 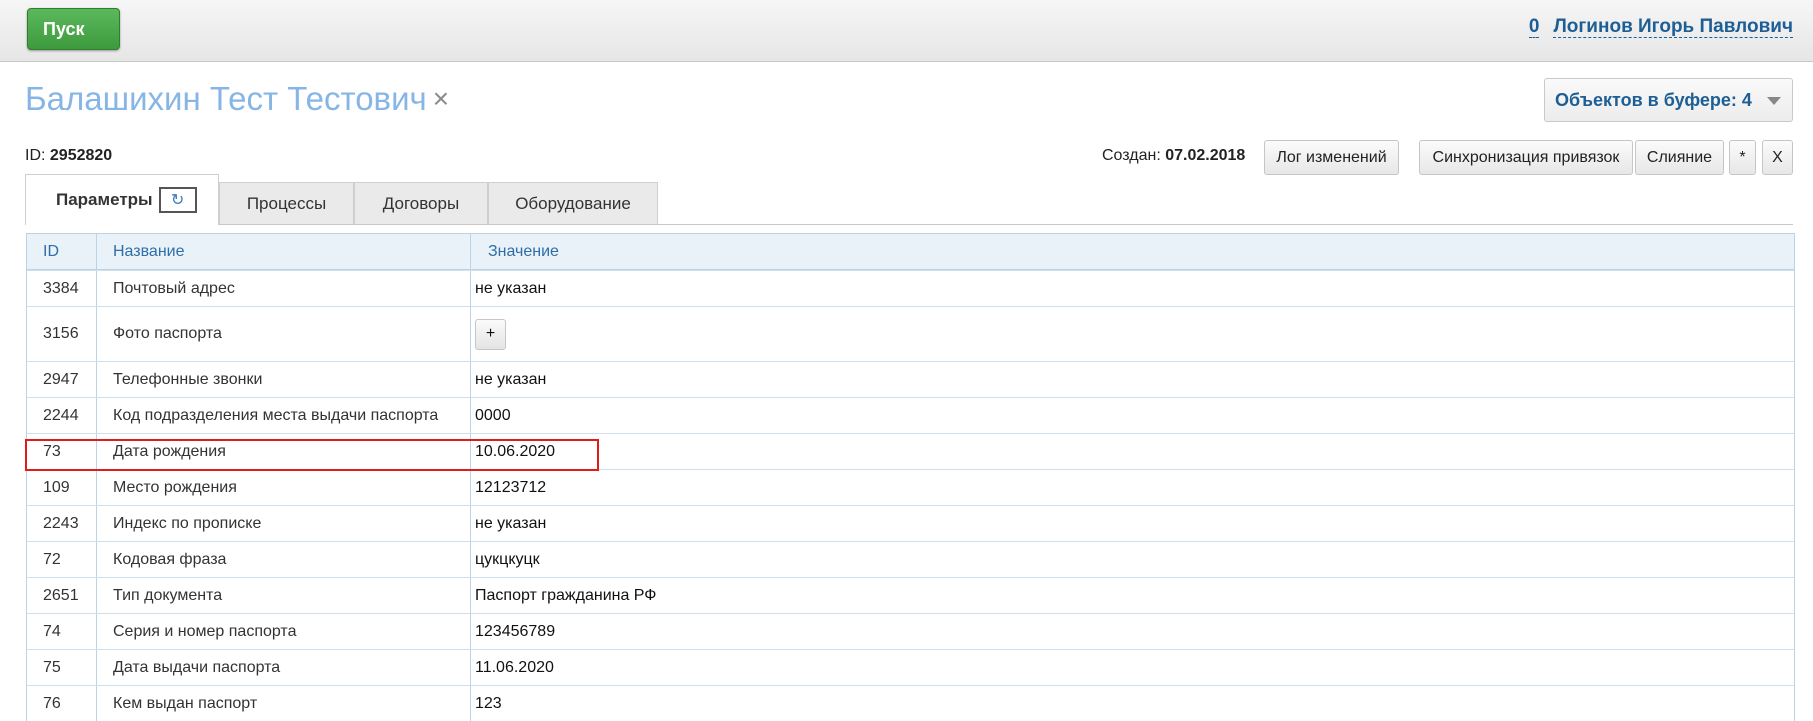 What do you see at coordinates (1132, 415) in the screenshot?
I see `row-value: 0000` at bounding box center [1132, 415].